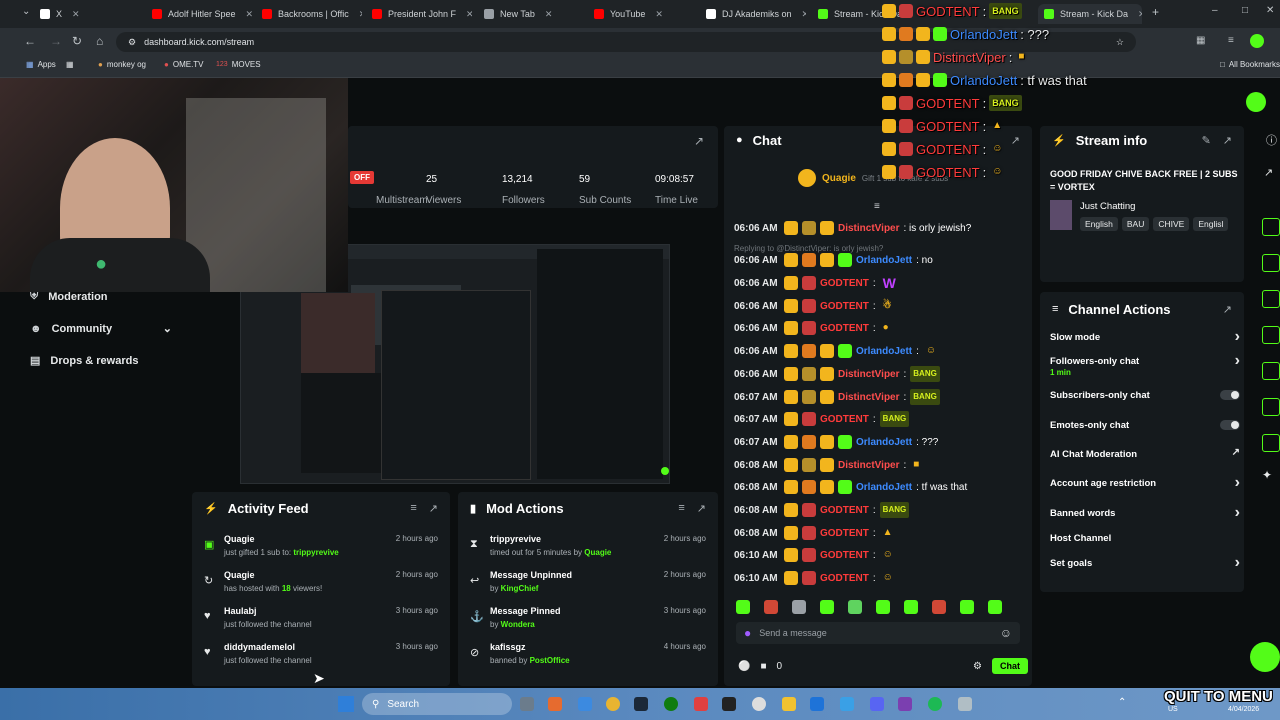 The height and width of the screenshot is (720, 1280). What do you see at coordinates (402, 200) in the screenshot?
I see `multistream-label: Multistream` at bounding box center [402, 200].